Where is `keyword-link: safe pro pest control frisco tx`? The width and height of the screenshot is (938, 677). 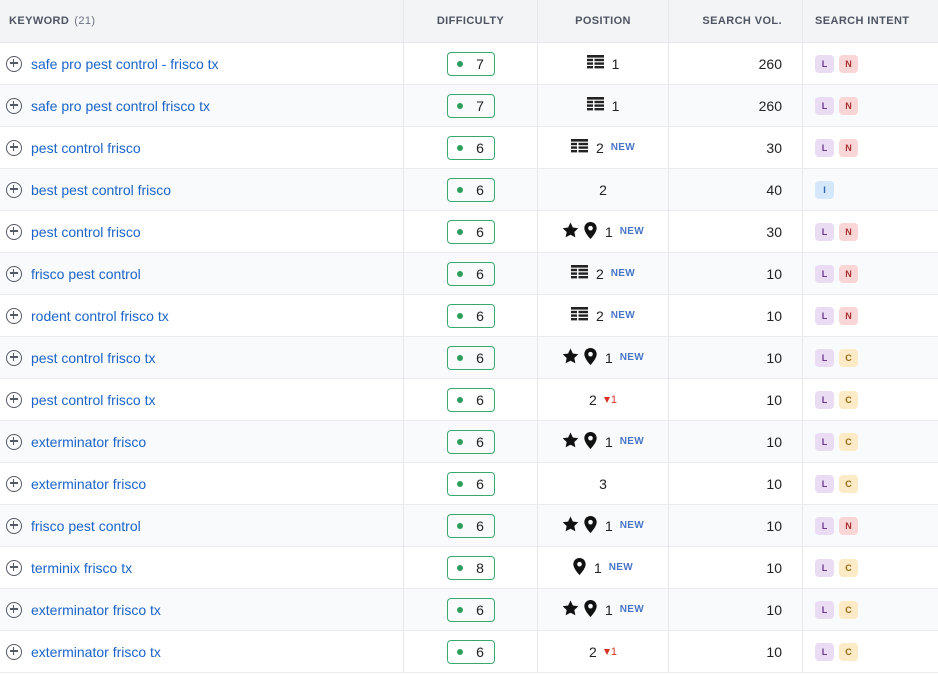
keyword-link: safe pro pest control frisco tx is located at coordinates (120, 106).